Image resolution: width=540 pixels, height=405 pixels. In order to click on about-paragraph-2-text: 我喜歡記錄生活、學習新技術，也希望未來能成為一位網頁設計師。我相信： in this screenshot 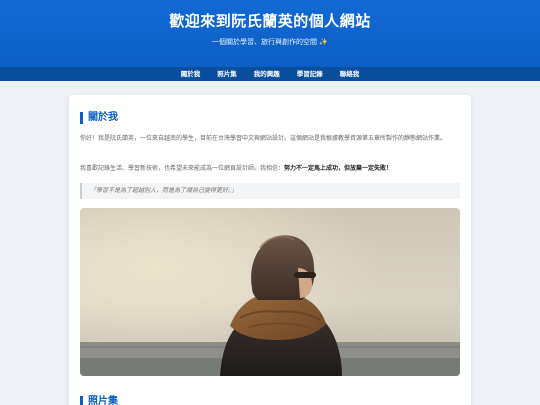, I will do `click(182, 168)`.